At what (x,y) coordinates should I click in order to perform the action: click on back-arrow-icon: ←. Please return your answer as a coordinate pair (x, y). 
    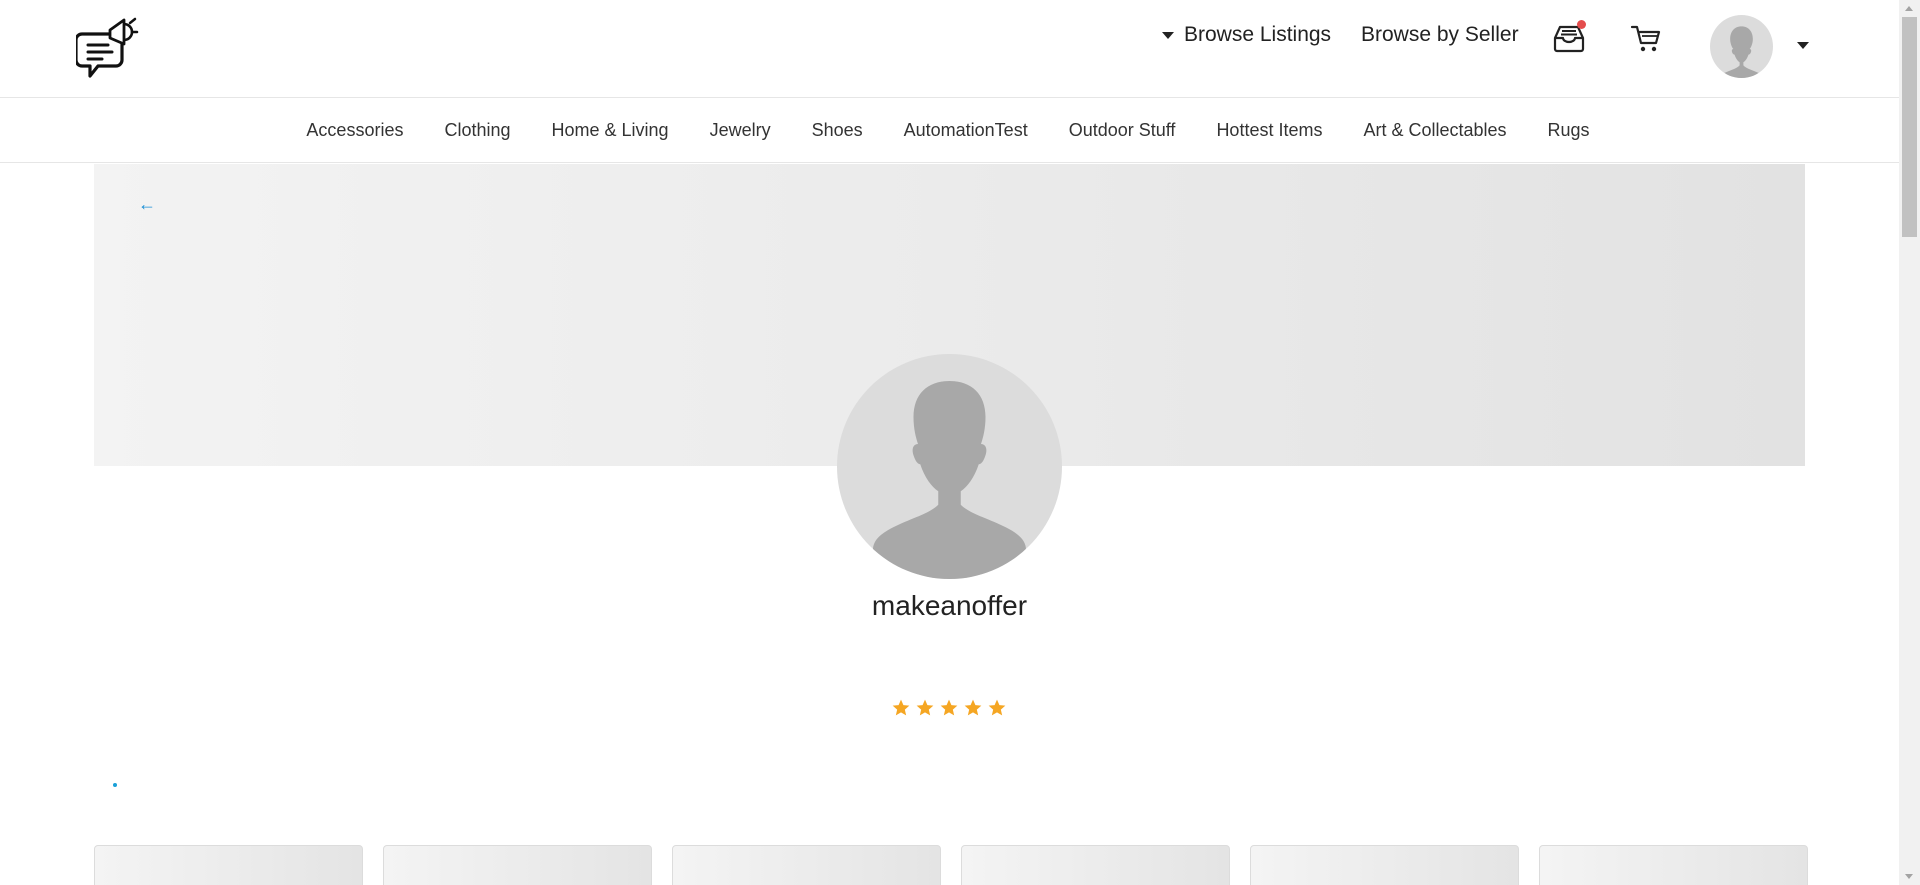
    Looking at the image, I should click on (147, 204).